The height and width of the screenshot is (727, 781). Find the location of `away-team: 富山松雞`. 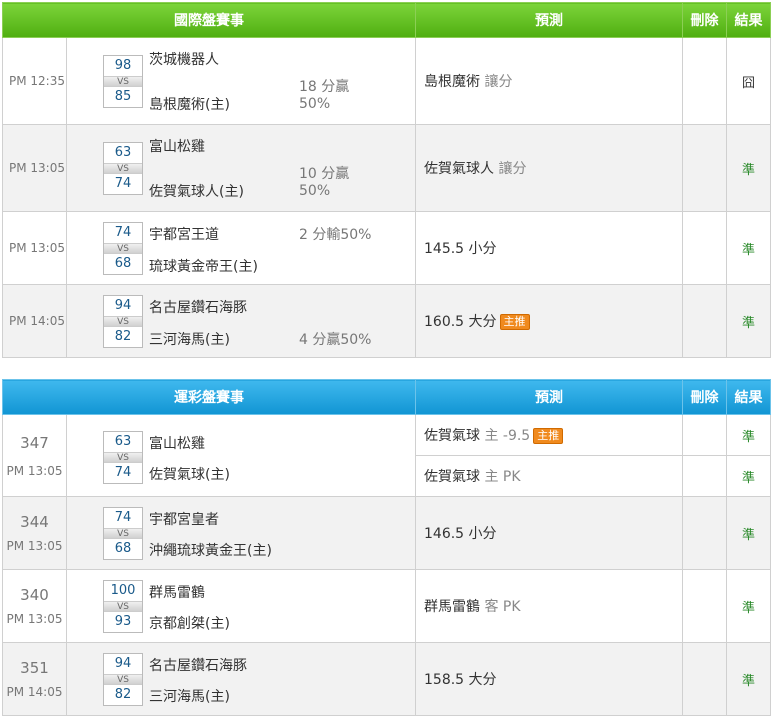

away-team: 富山松雞 is located at coordinates (177, 147).